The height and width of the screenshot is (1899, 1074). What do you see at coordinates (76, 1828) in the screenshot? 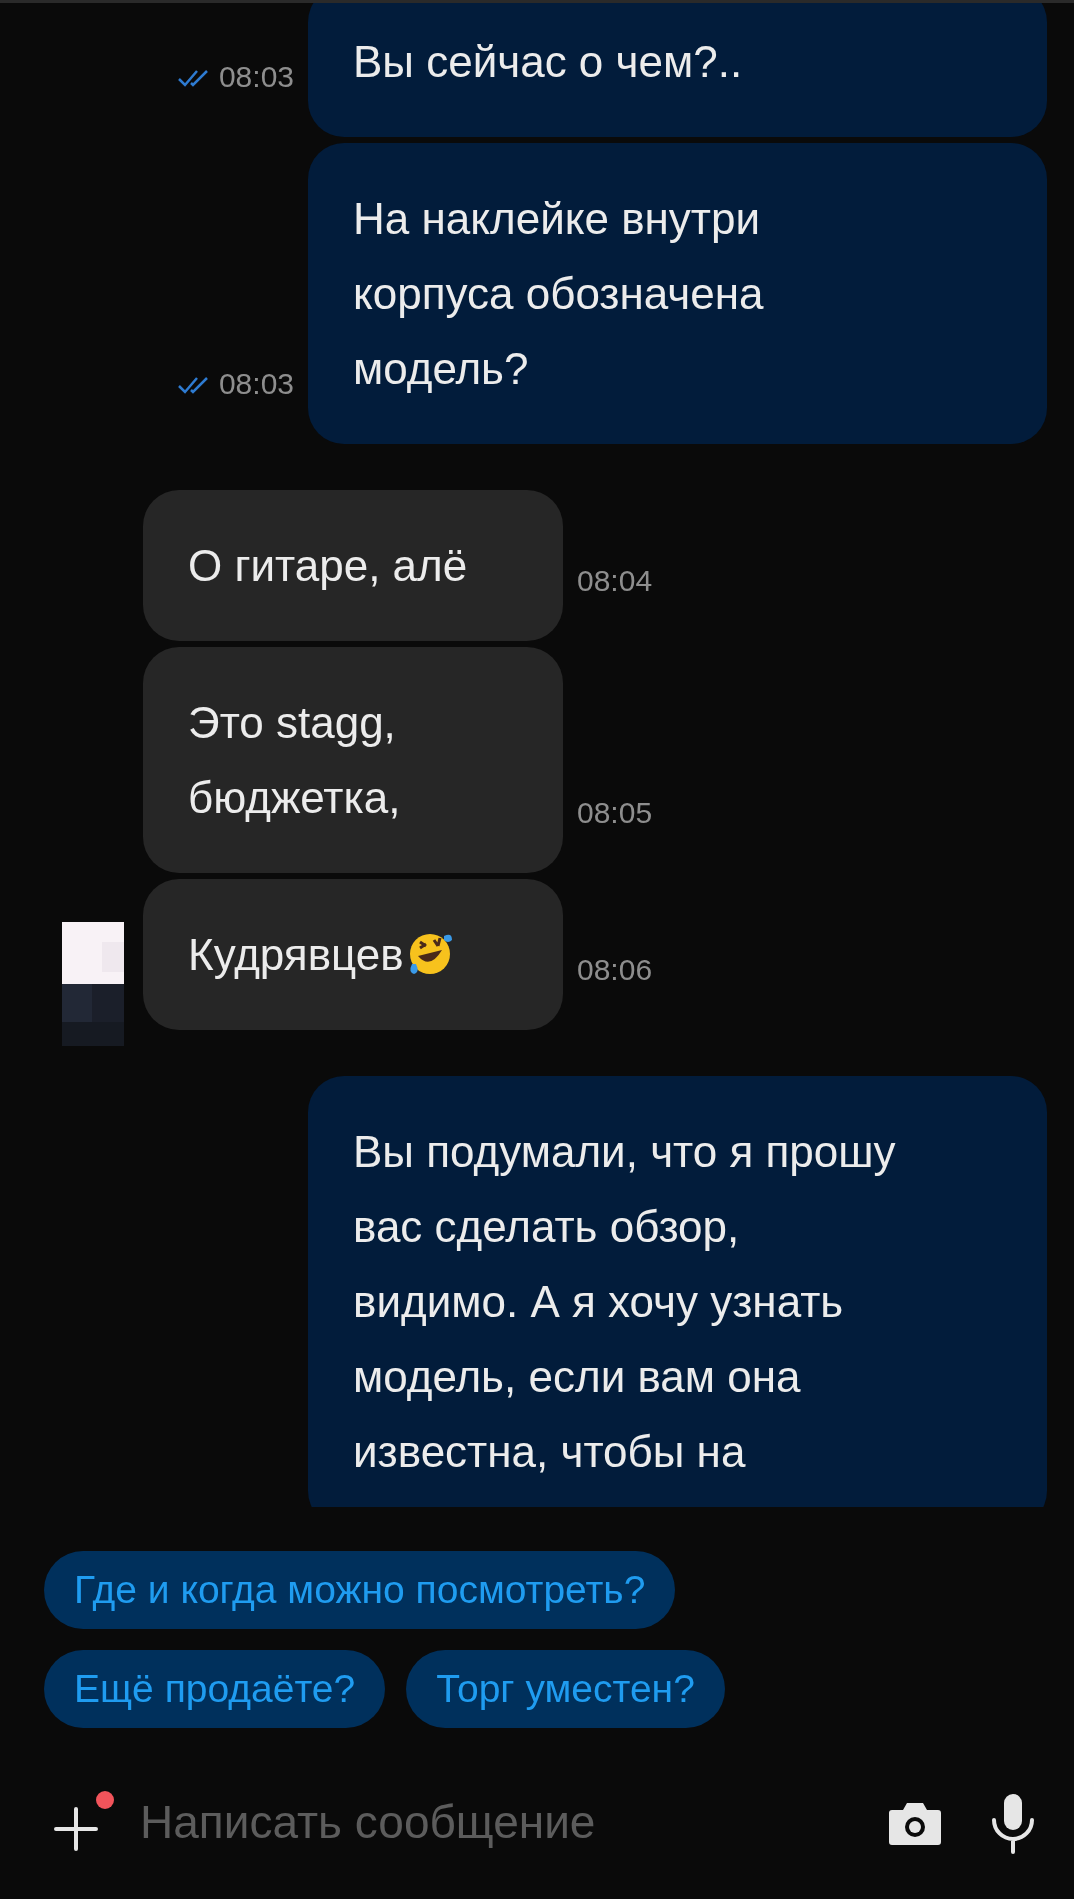
I see `plus-icon` at bounding box center [76, 1828].